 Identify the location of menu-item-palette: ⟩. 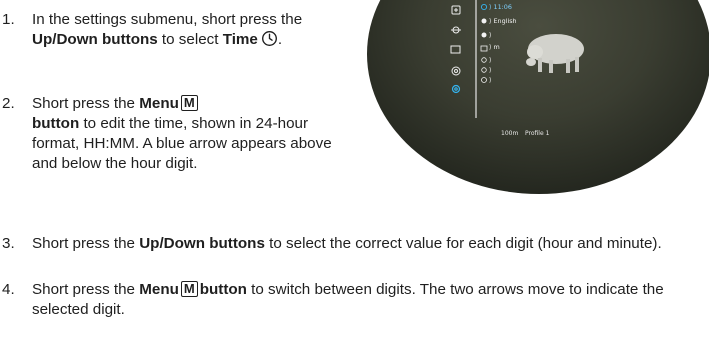
(490, 35).